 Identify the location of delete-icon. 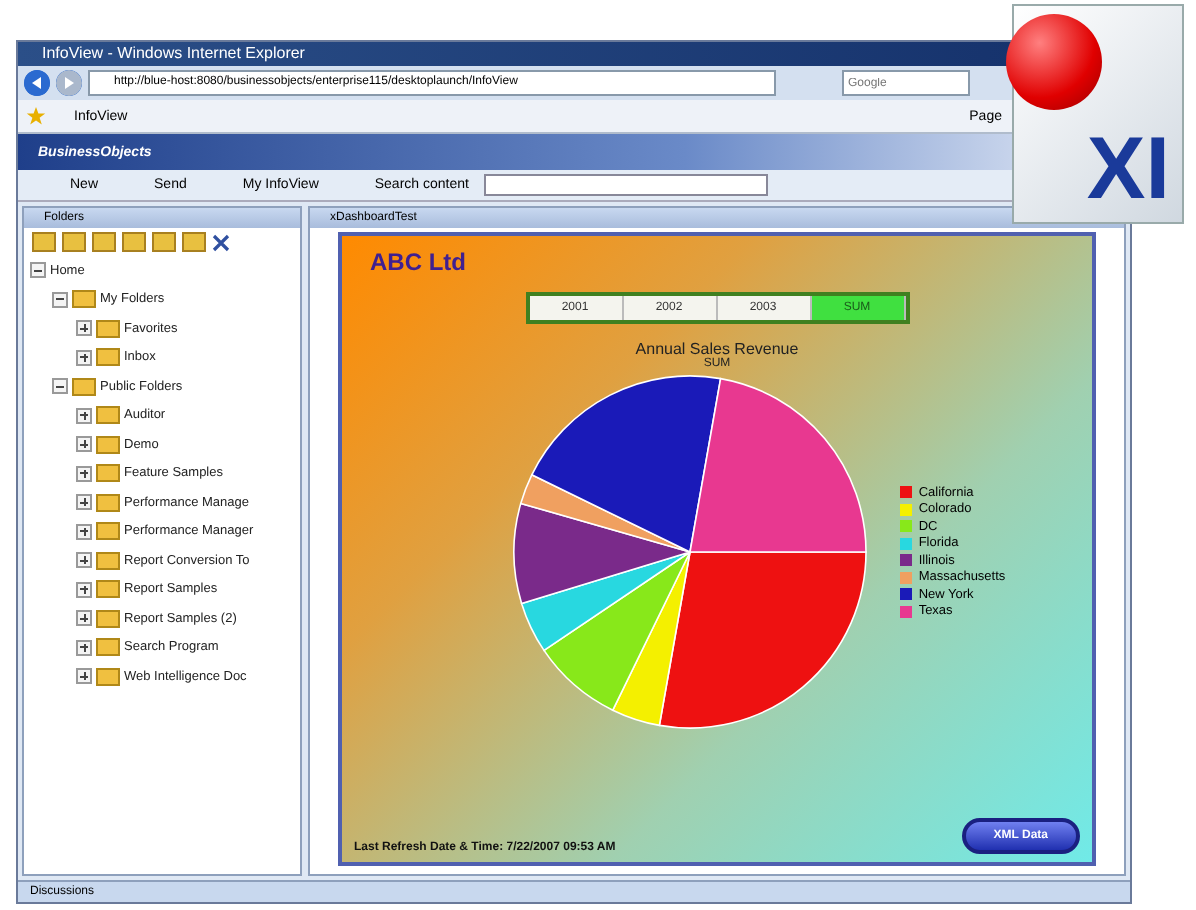
(221, 242).